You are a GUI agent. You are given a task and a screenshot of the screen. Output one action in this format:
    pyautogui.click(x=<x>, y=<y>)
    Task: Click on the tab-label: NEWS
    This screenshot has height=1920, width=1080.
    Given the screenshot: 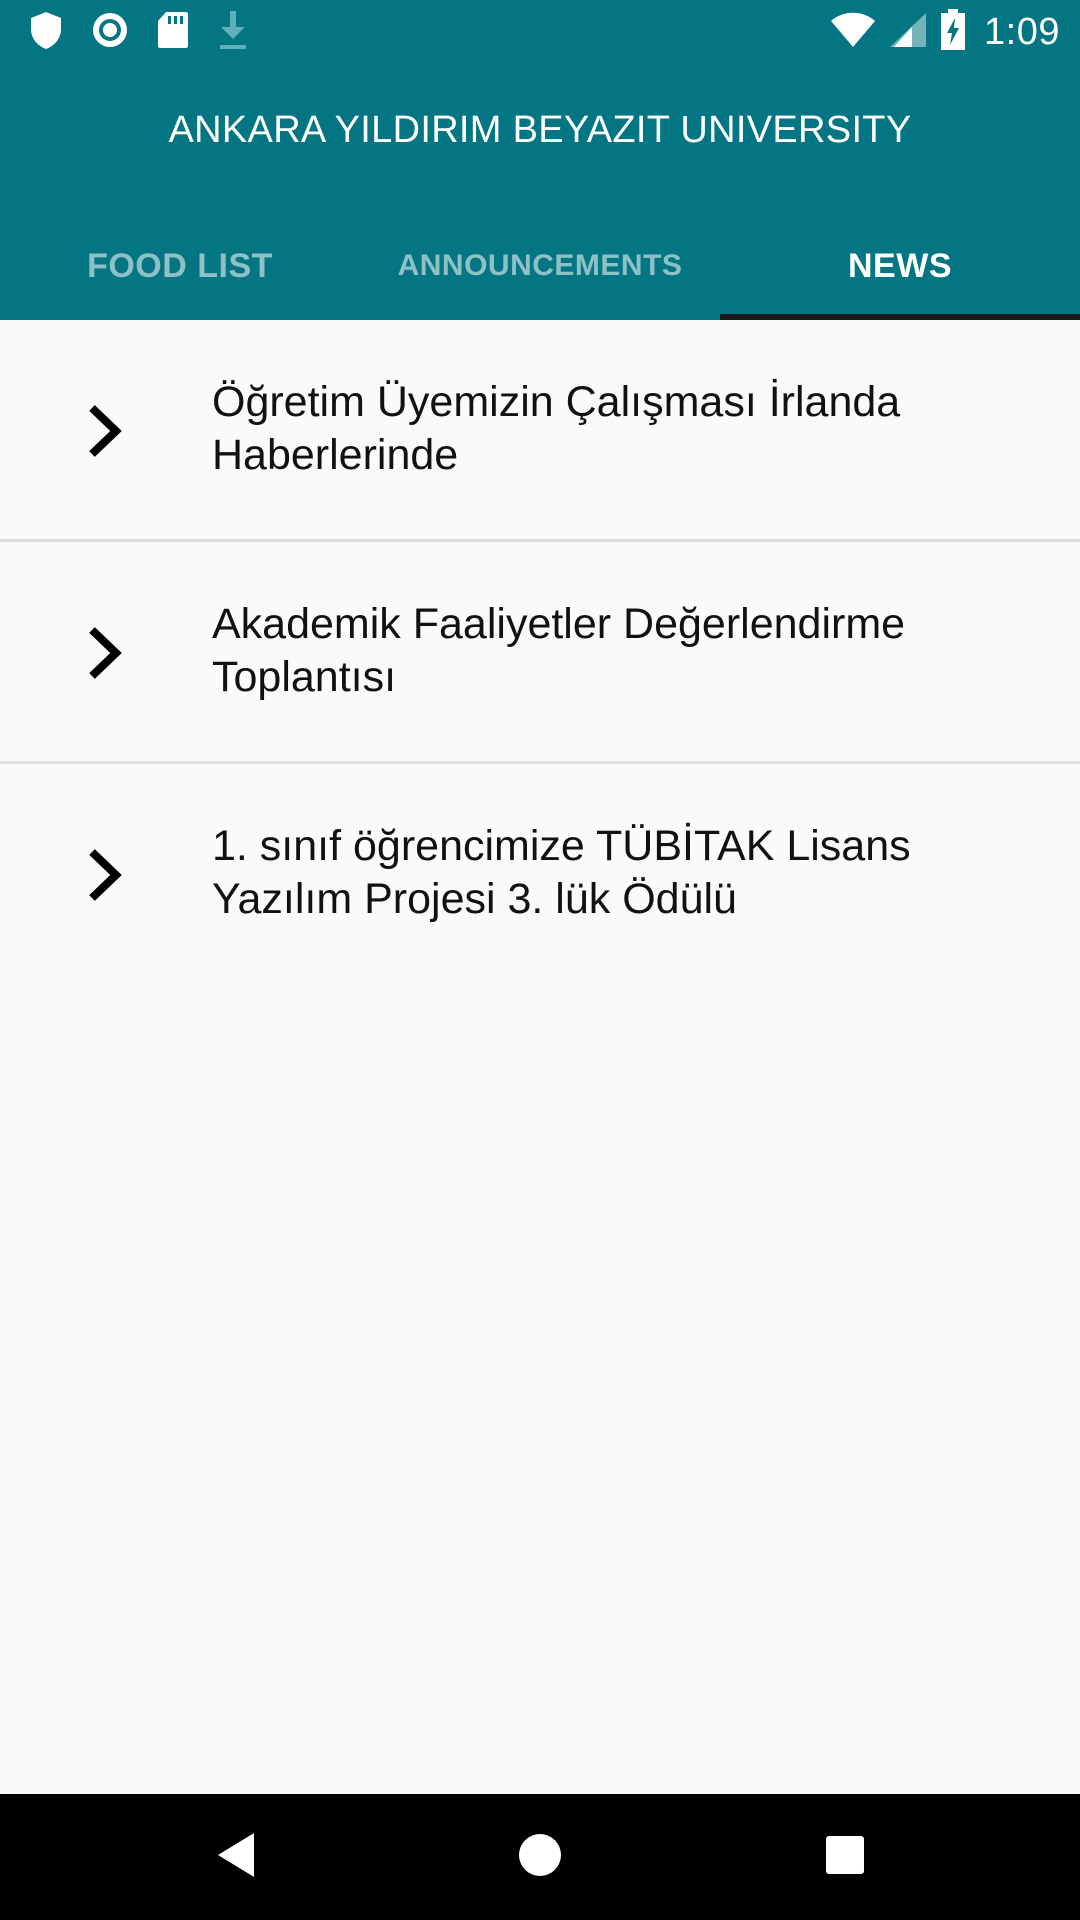 What is the action you would take?
    pyautogui.click(x=900, y=265)
    